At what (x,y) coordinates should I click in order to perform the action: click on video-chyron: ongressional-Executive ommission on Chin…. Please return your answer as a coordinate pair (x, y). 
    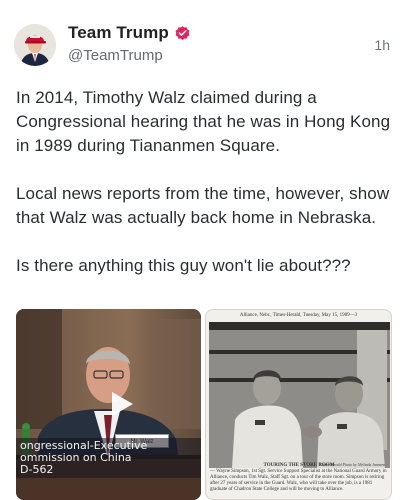
    Looking at the image, I should click on (108, 458).